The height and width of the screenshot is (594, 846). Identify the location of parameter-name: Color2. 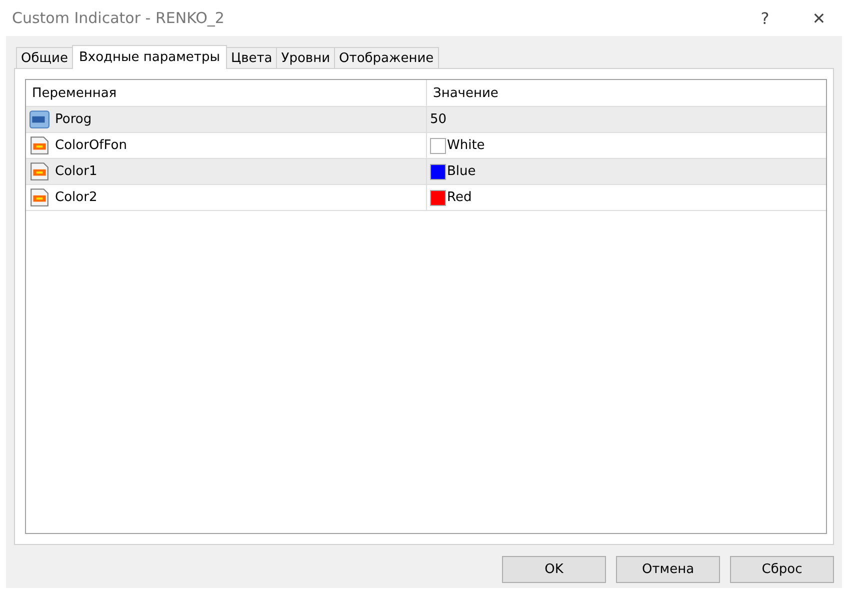
(76, 197).